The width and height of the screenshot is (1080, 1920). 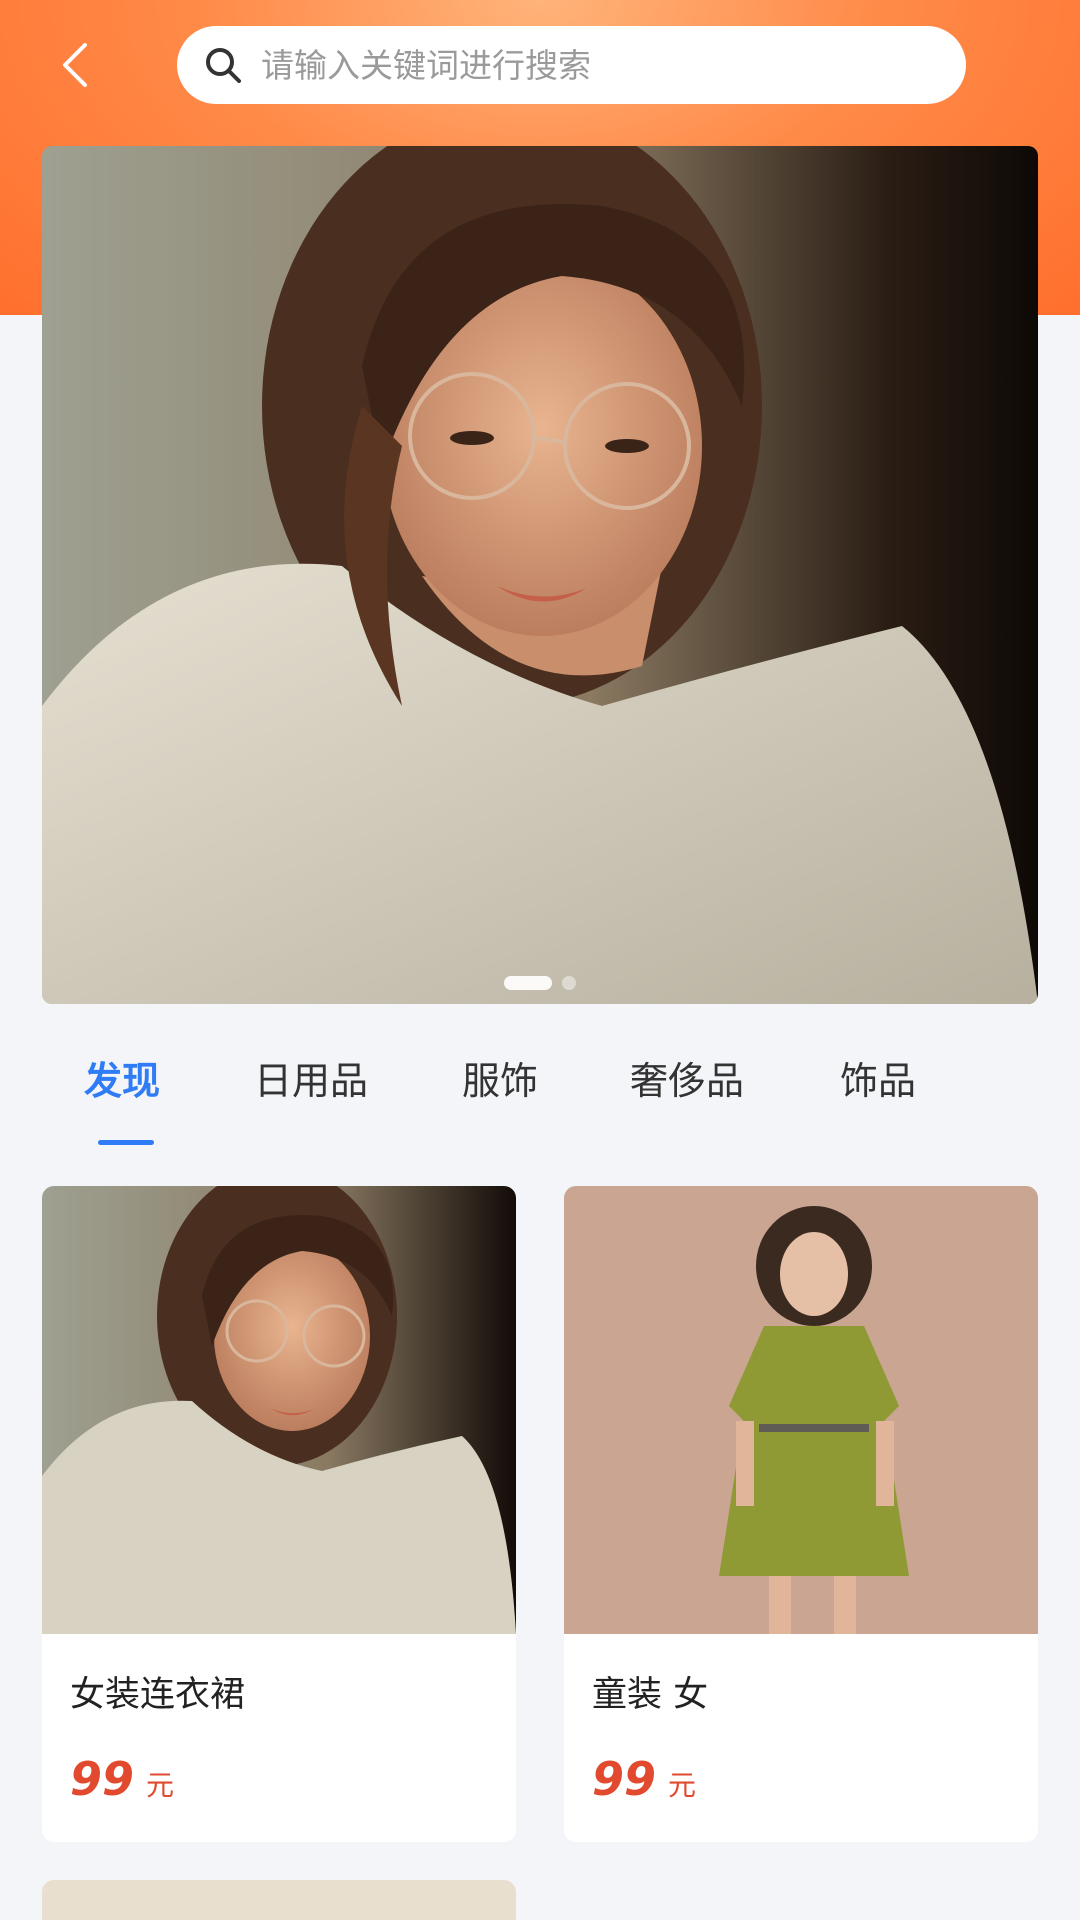 What do you see at coordinates (687, 1077) in the screenshot?
I see `tab-luxury: 奢侈品` at bounding box center [687, 1077].